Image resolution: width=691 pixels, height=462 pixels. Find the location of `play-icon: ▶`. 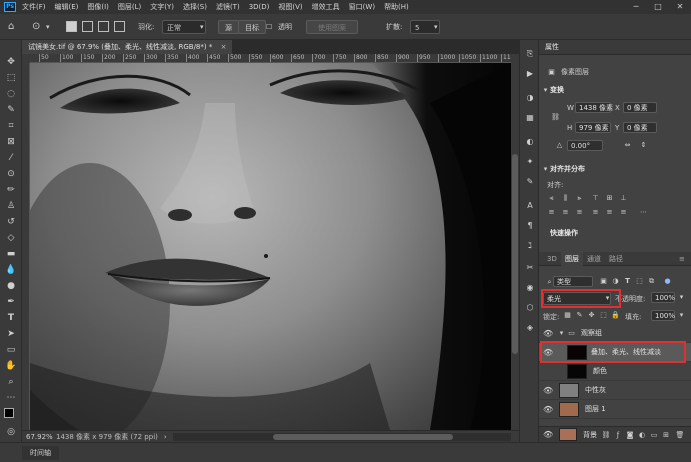

play-icon: ▶ is located at coordinates (530, 74).